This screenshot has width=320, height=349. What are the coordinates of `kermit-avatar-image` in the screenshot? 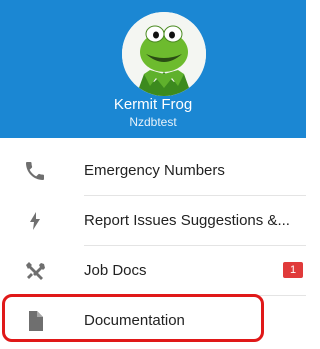 It's located at (164, 54).